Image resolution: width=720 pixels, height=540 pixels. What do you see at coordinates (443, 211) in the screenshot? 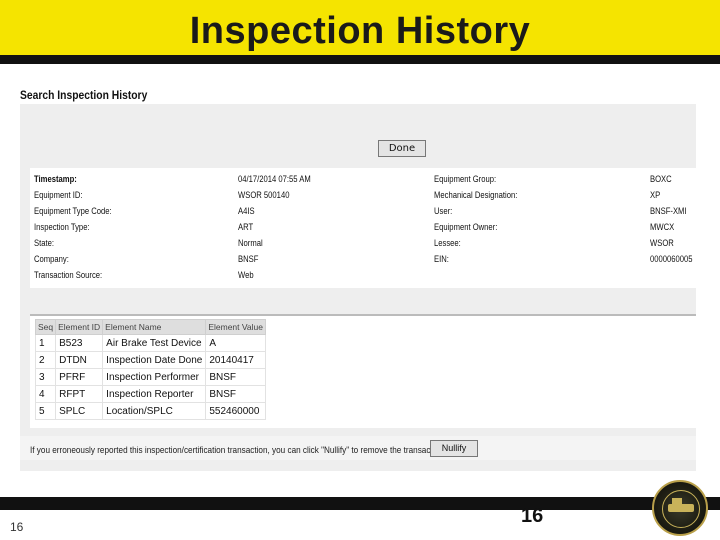
I see `info-label: User:` at bounding box center [443, 211].